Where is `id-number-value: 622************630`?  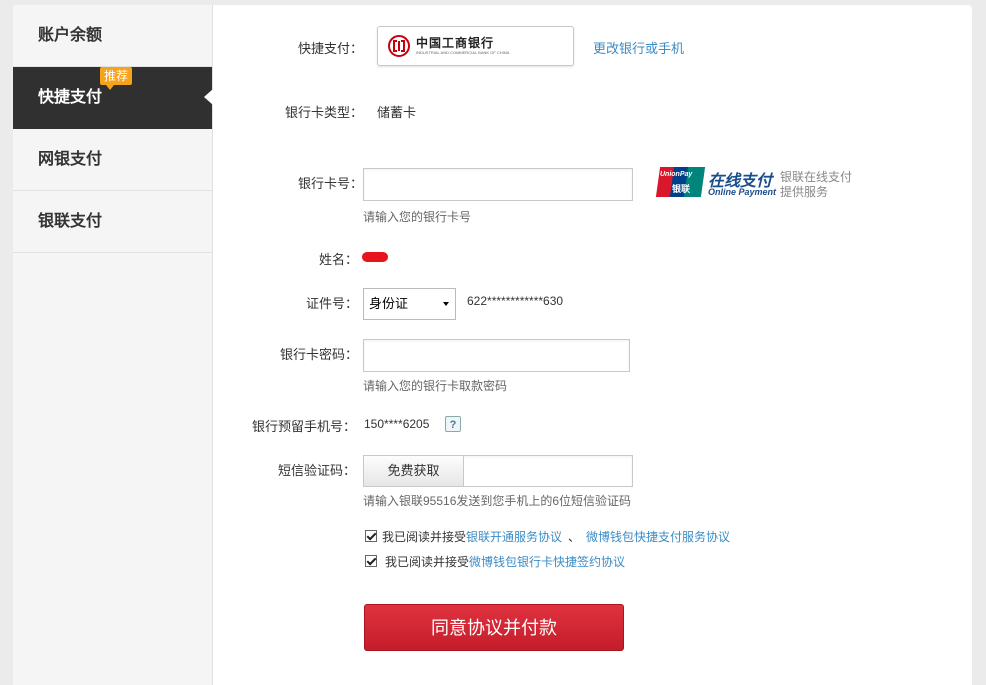 id-number-value: 622************630 is located at coordinates (515, 301).